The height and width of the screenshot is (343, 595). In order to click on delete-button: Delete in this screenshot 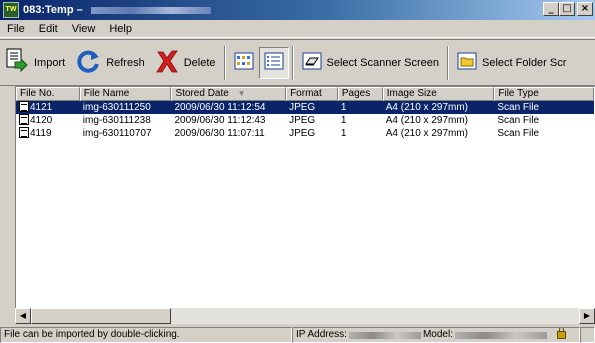, I will do `click(185, 63)`.